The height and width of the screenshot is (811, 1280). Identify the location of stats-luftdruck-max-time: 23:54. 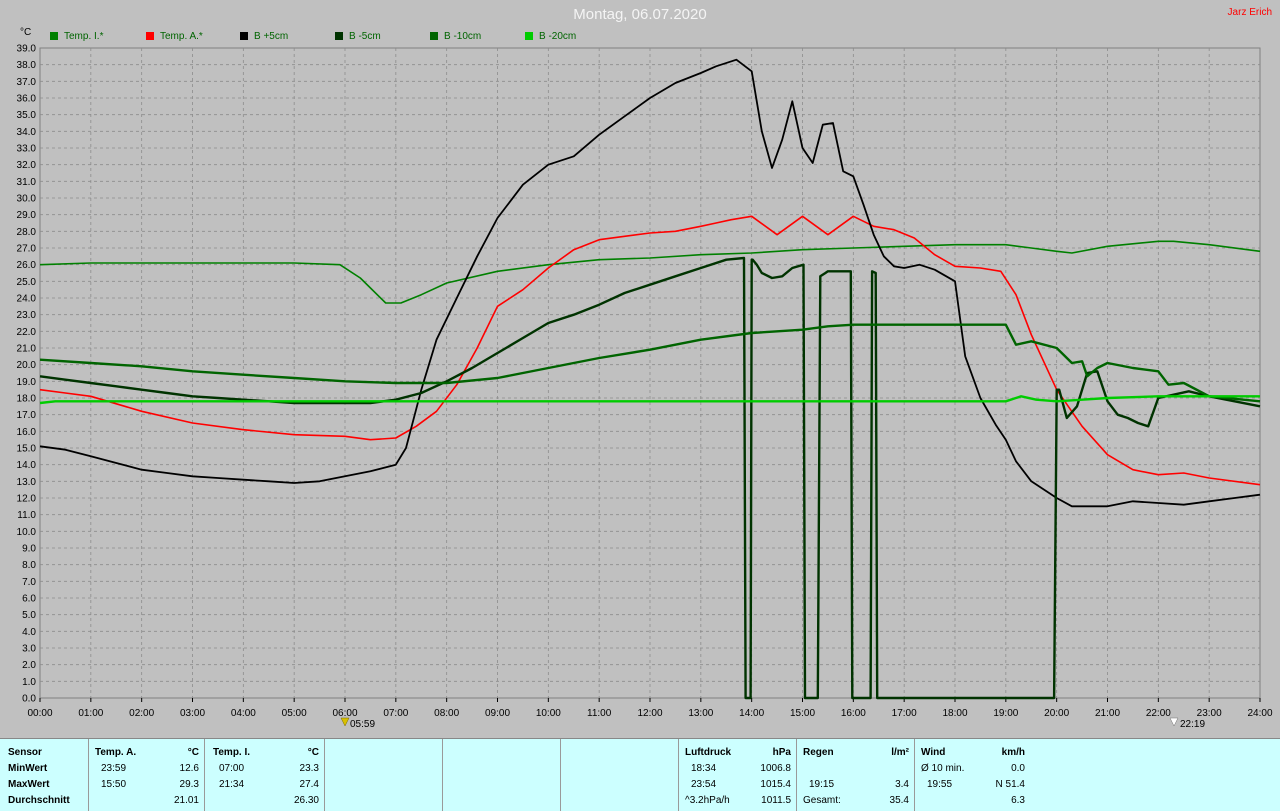
(704, 784).